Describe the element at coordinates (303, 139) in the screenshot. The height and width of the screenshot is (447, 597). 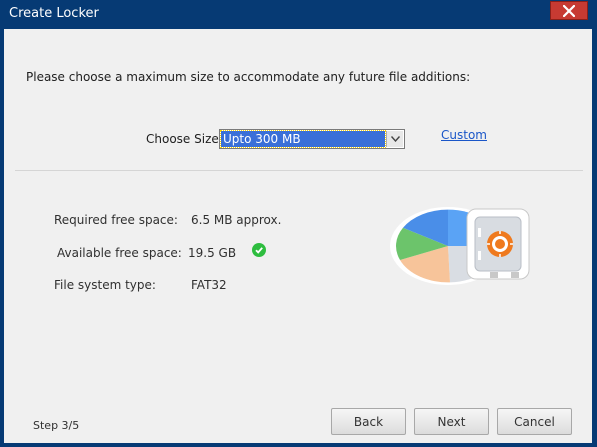
I see `choose-size-selected-value: Upto 300 MB` at that location.